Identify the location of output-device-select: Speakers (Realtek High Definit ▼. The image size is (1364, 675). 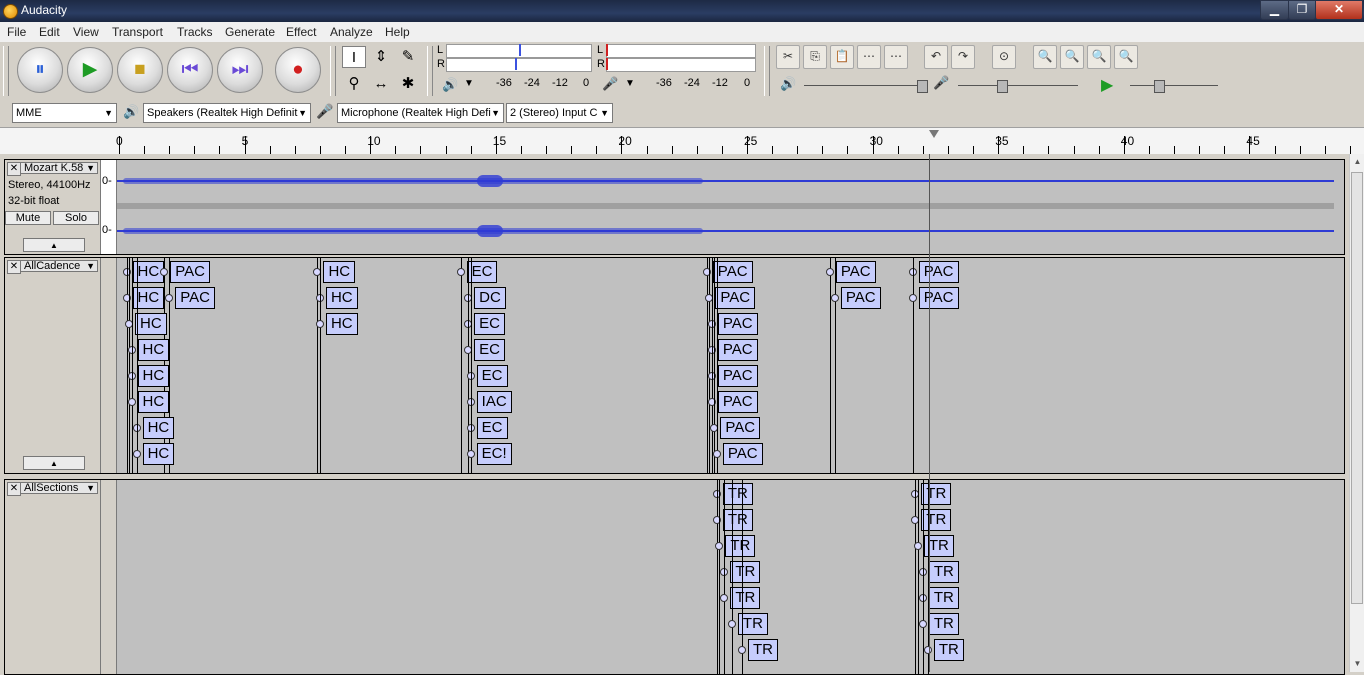
(227, 113).